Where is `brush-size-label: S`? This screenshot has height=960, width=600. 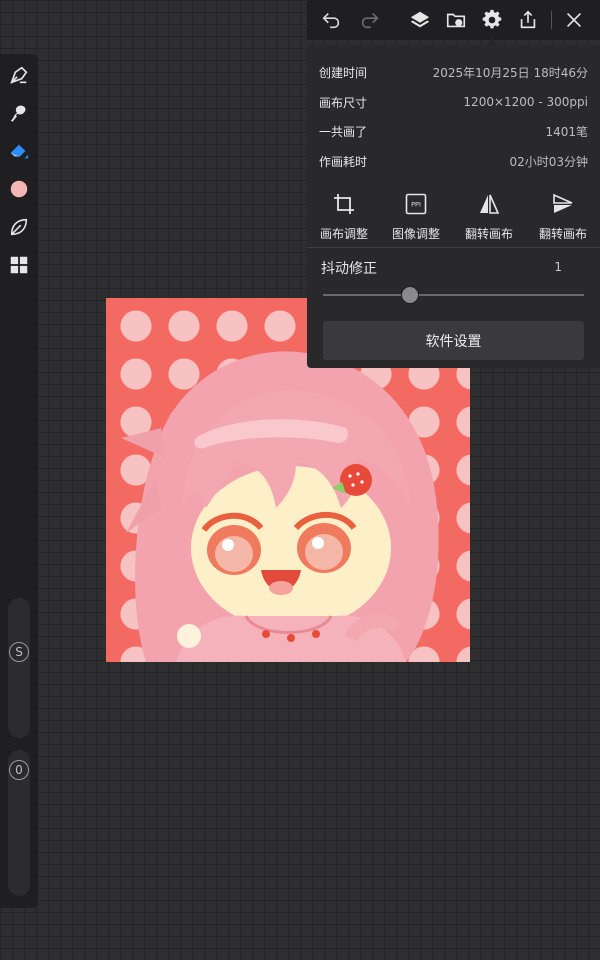
brush-size-label: S is located at coordinates (19, 652).